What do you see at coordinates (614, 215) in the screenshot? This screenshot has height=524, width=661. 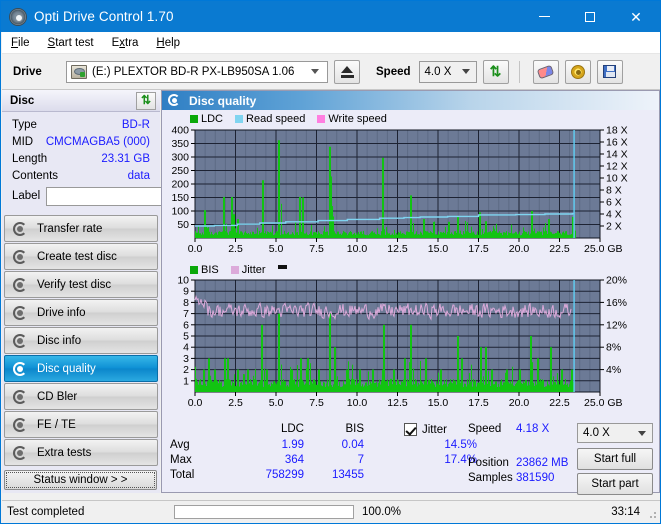 I see `svg-text: 4 X` at bounding box center [614, 215].